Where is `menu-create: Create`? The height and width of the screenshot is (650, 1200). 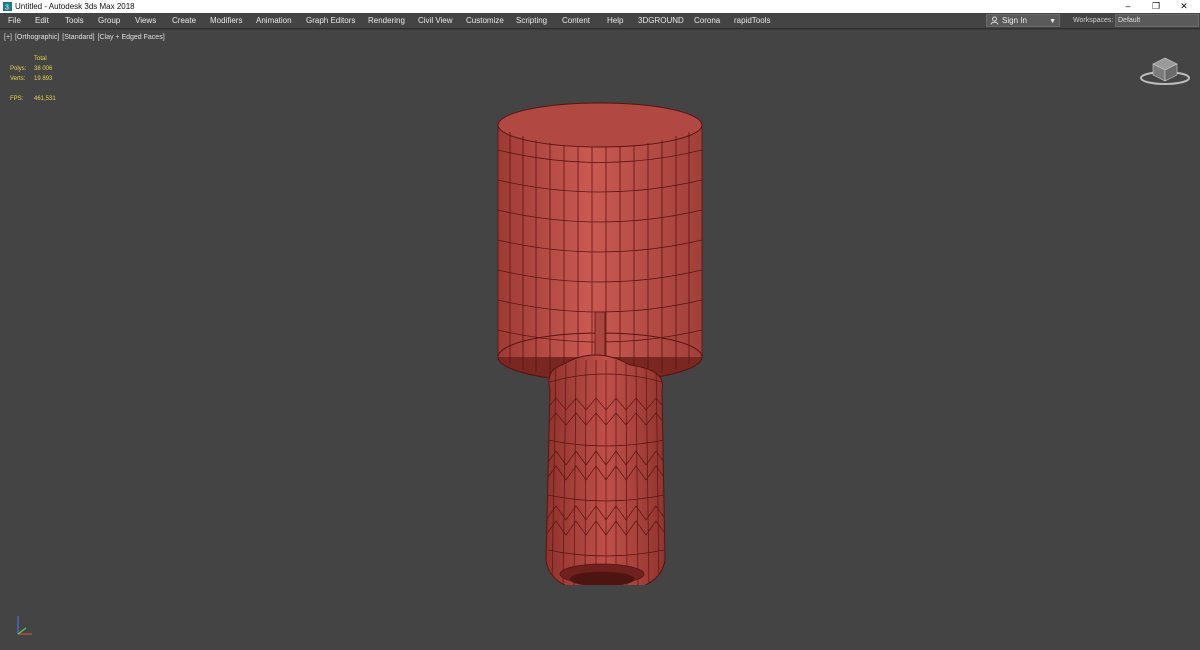 menu-create: Create is located at coordinates (184, 20).